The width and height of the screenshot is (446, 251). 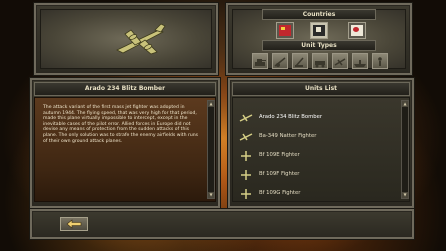 I want to click on soviet-flag-icon, so click(x=285, y=30).